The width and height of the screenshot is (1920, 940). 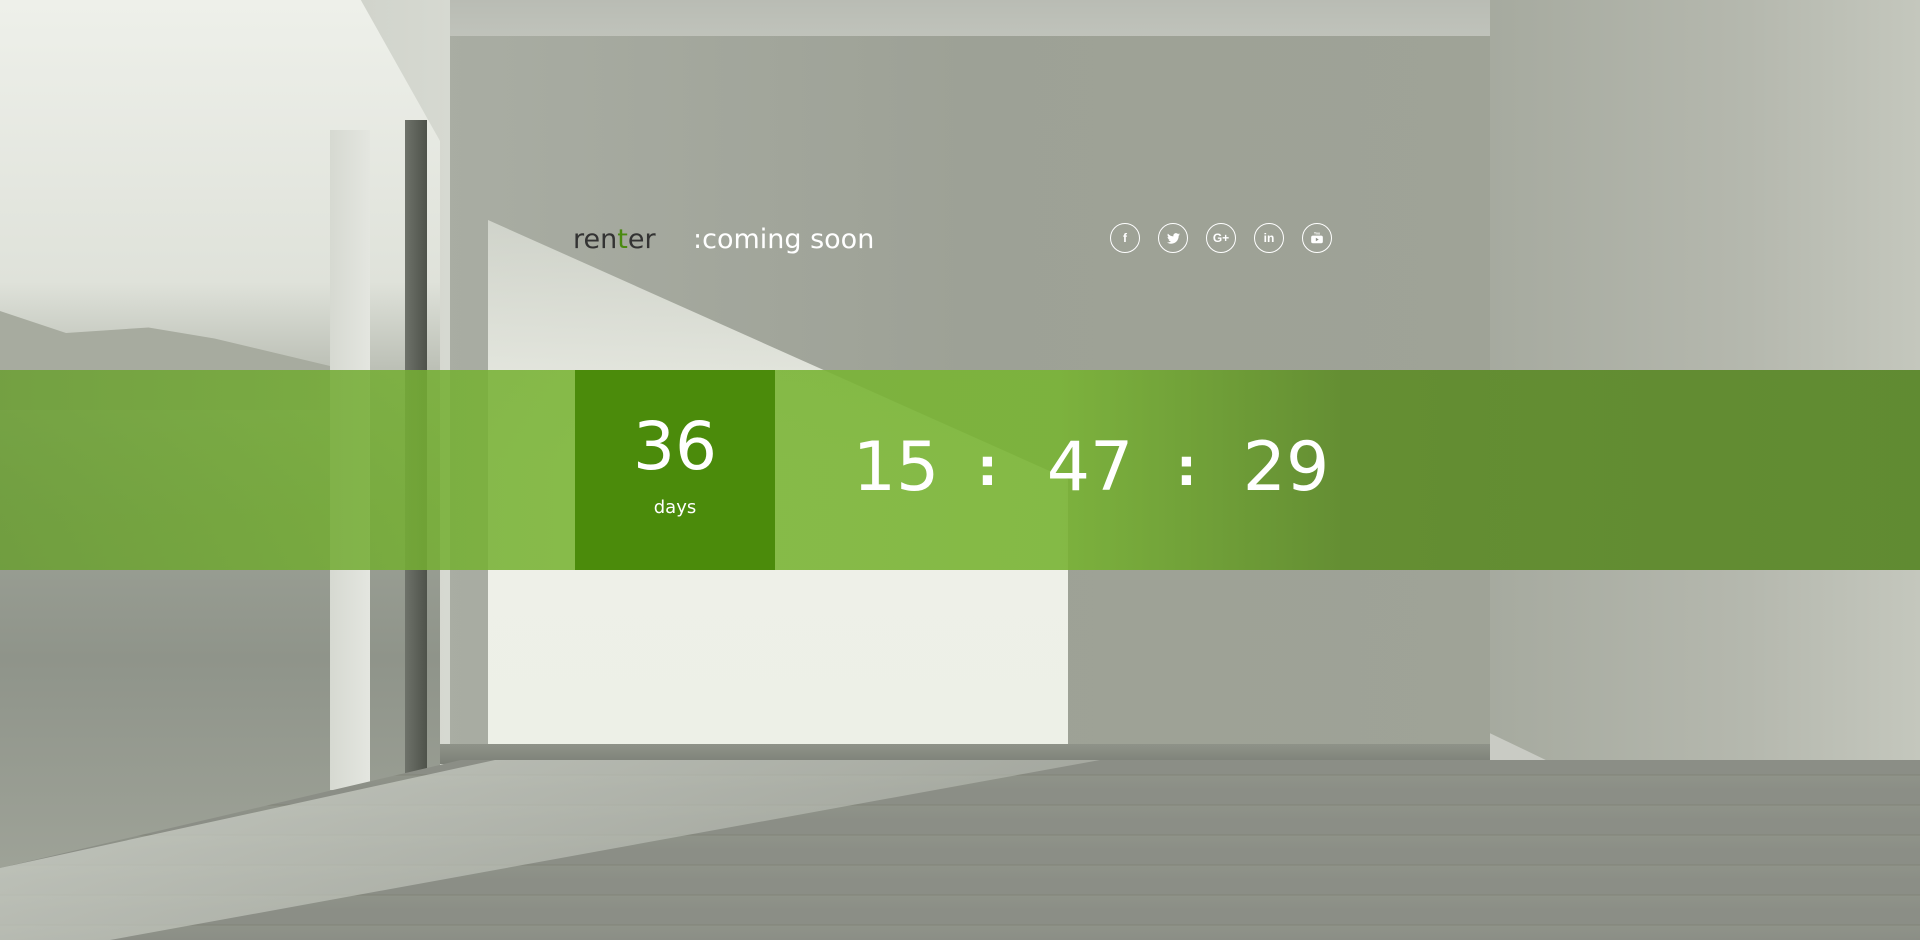 I want to click on days-counter: 36 days, so click(x=675, y=470).